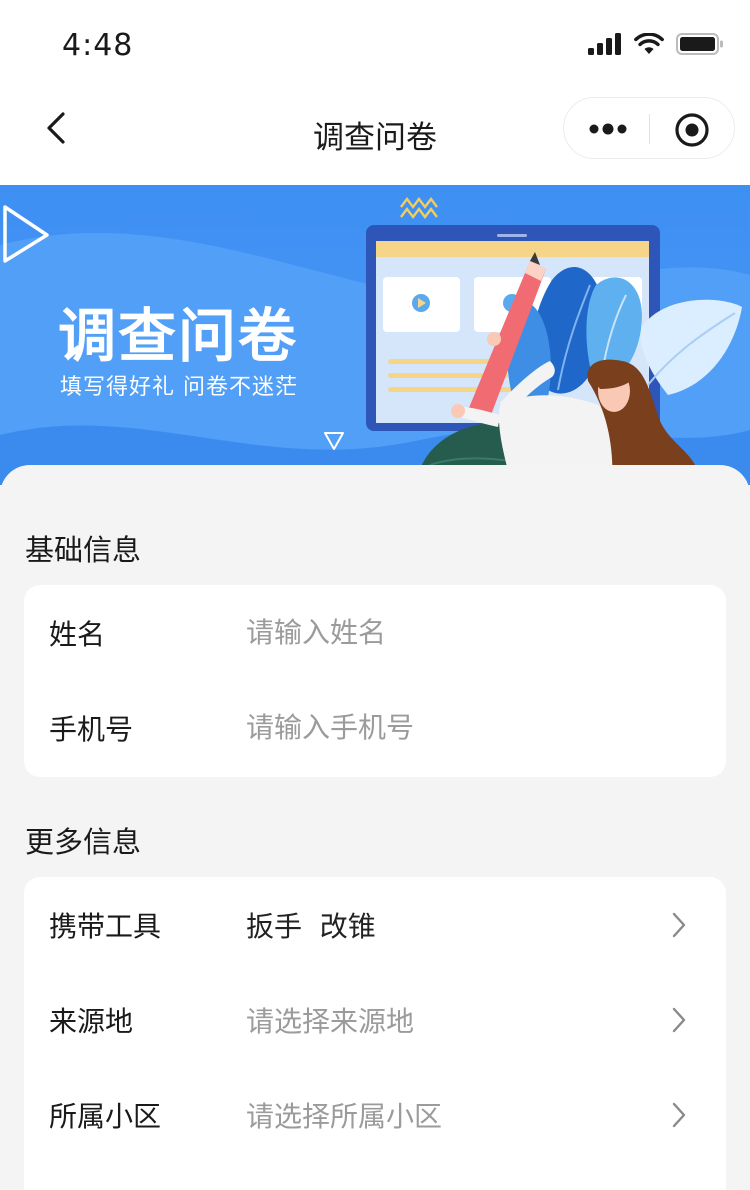  Describe the element at coordinates (179, 387) in the screenshot. I see `banner-subtitle: 填写得好礼 问卷不迷茫` at that location.